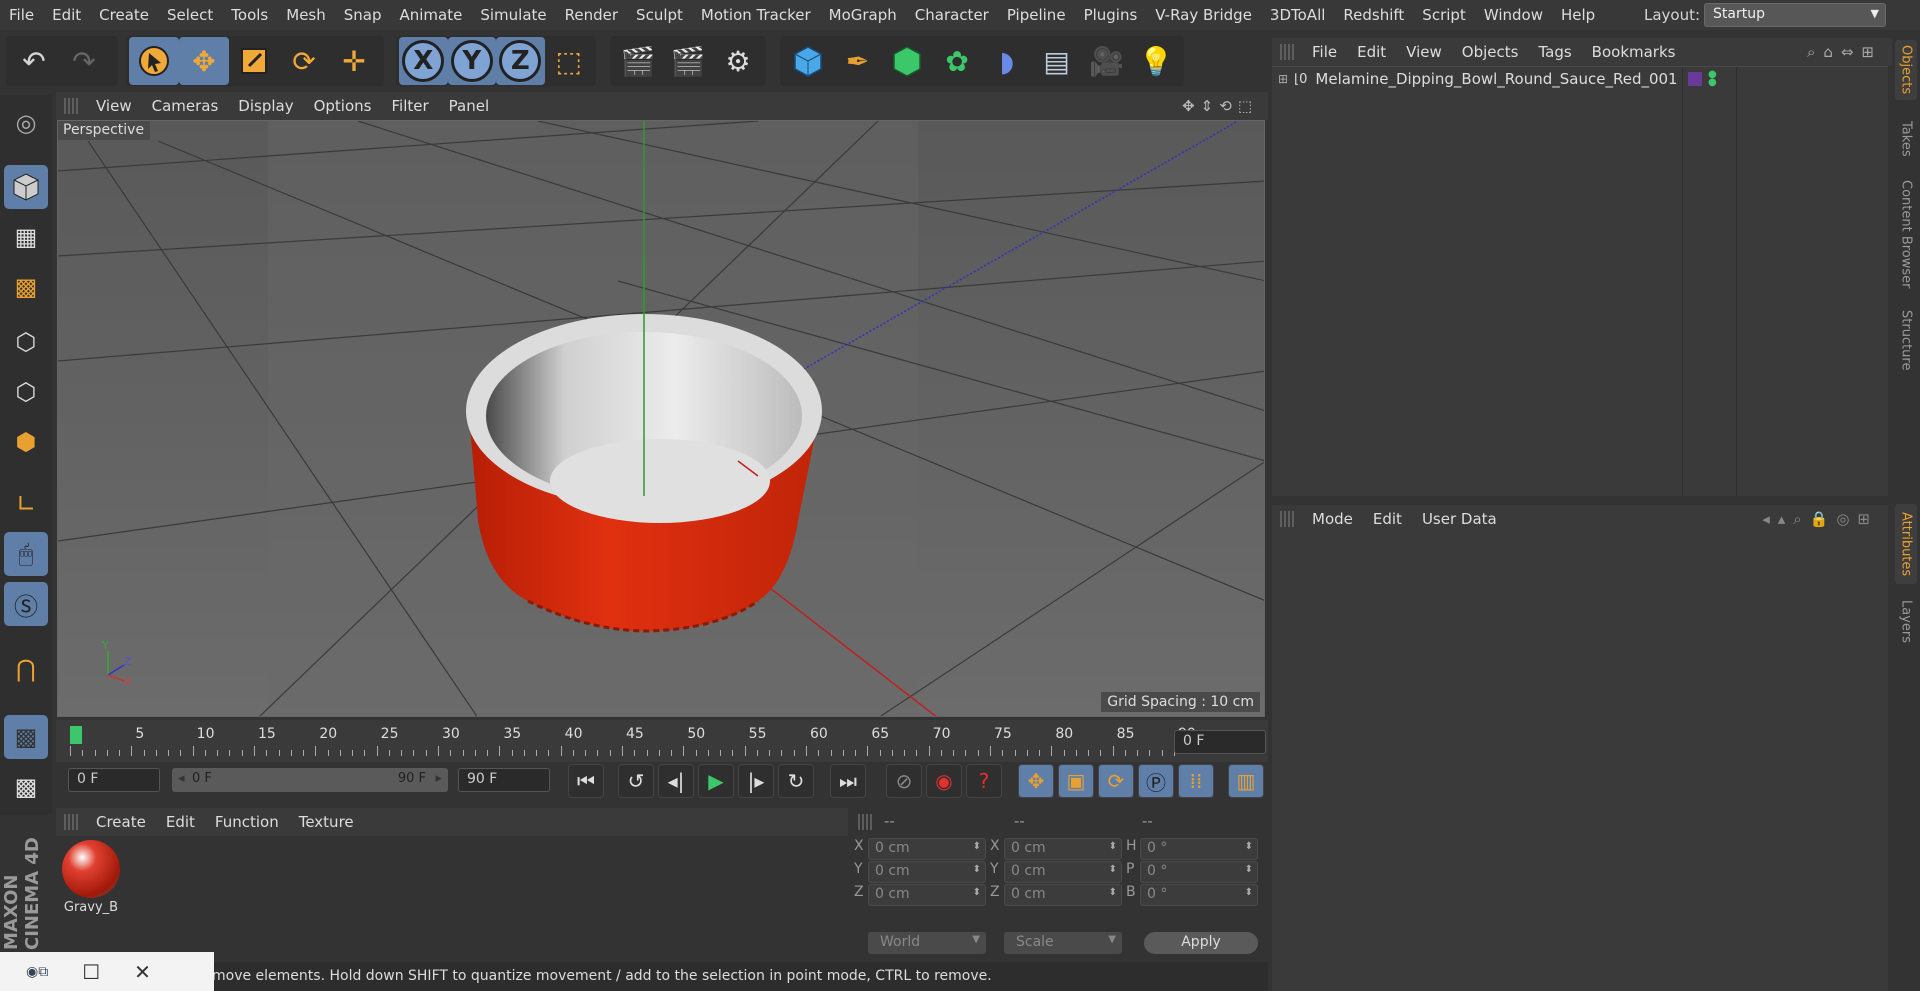 This screenshot has height=991, width=1920. What do you see at coordinates (1578, 15) in the screenshot?
I see `menu-help: Help` at bounding box center [1578, 15].